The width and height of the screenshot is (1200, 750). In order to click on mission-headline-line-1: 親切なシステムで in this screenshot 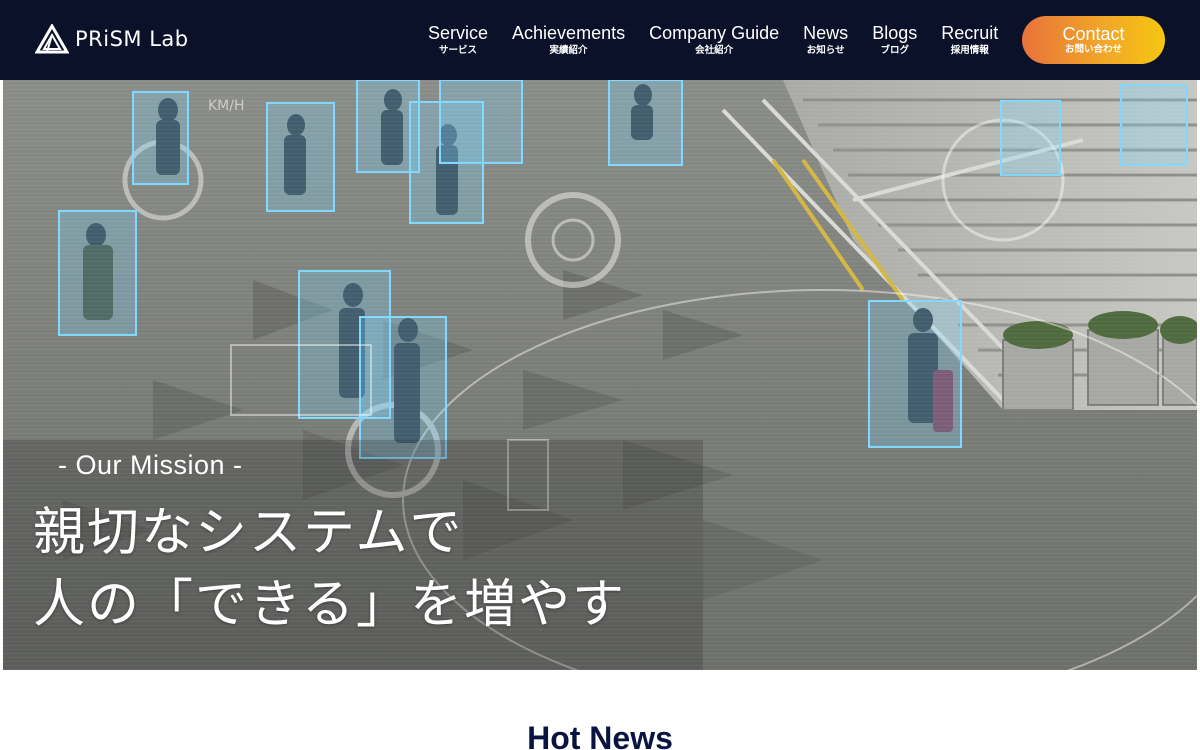, I will do `click(248, 533)`.